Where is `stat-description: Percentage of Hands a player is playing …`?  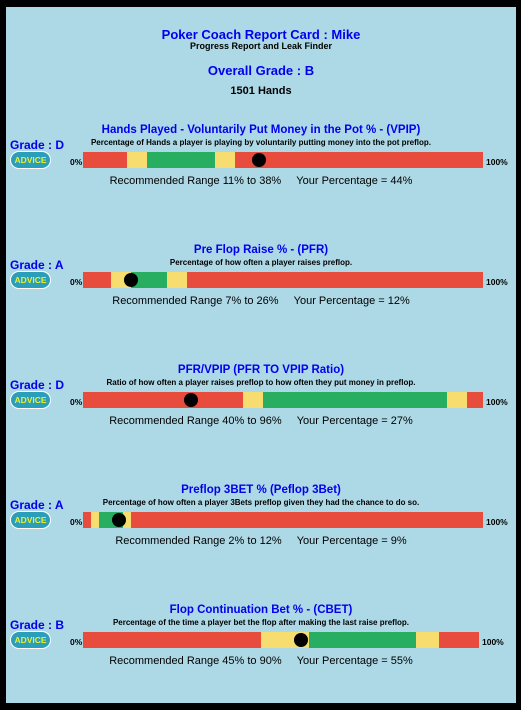 stat-description: Percentage of Hands a player is playing … is located at coordinates (261, 142).